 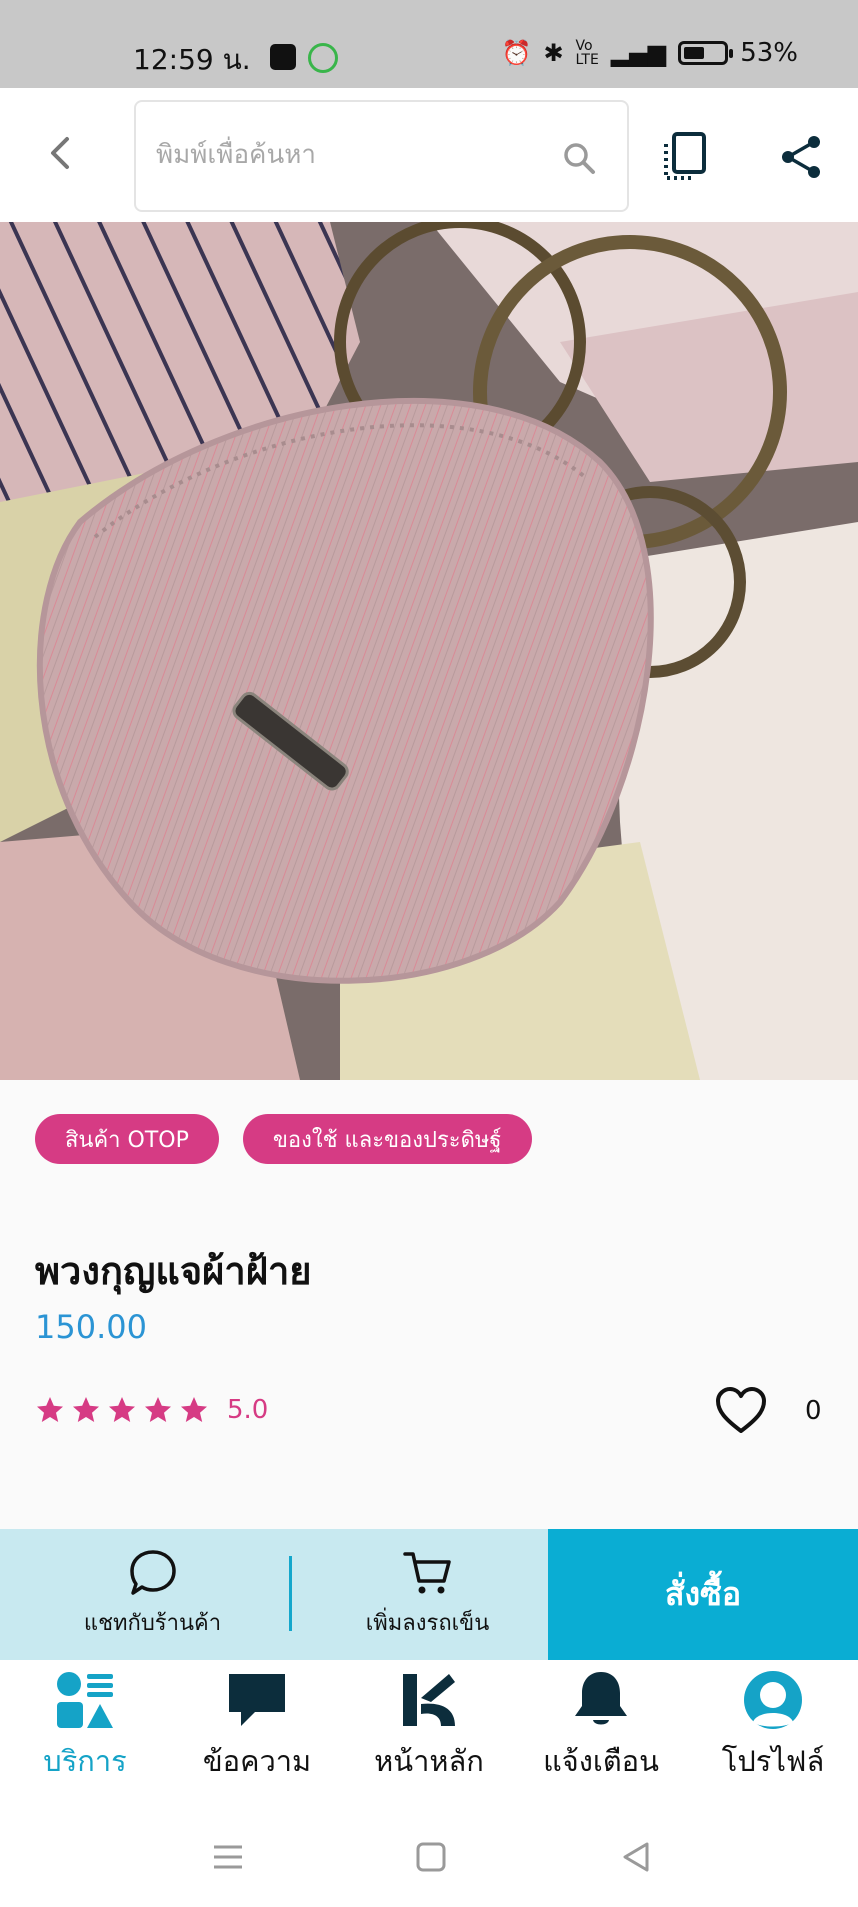 I want to click on product-title: พวงกุญแจผ้าฝ้าย, so click(x=173, y=1271).